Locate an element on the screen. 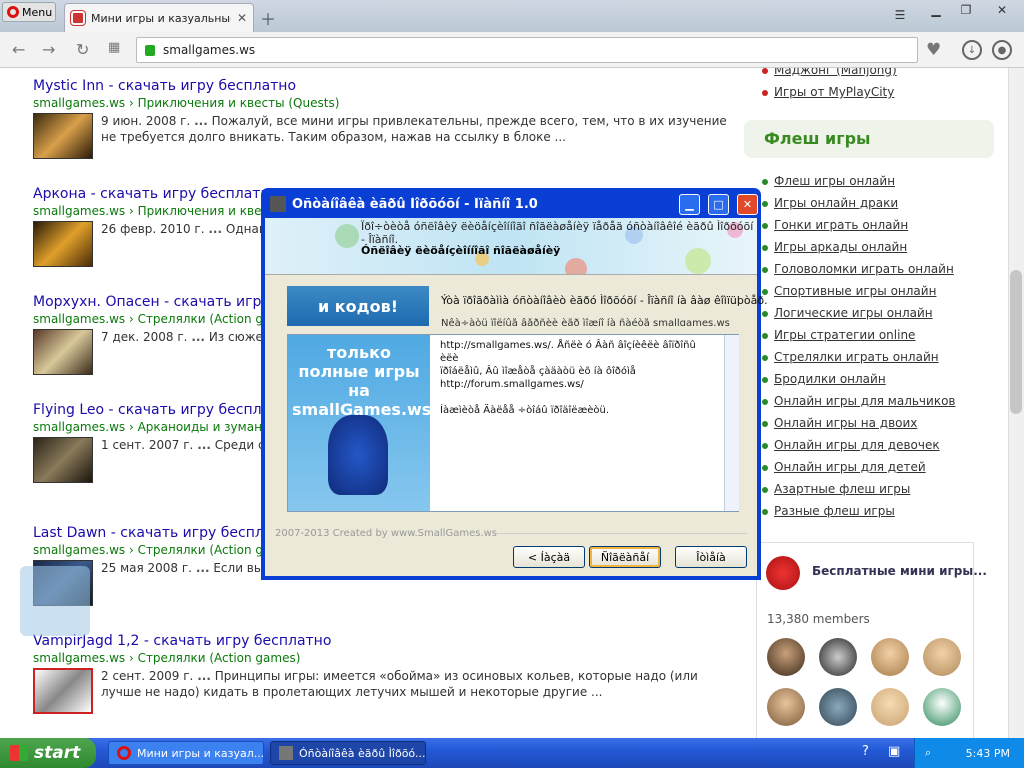 The width and height of the screenshot is (1024, 768). forward-icon: → is located at coordinates (48, 49).